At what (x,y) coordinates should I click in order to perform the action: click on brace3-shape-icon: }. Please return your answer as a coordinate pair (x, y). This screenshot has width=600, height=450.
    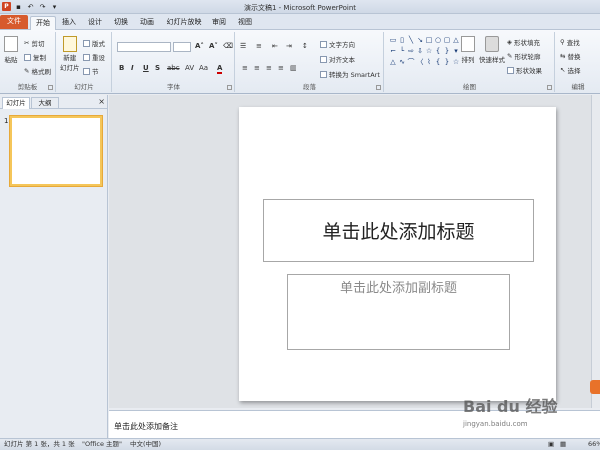
    Looking at the image, I should click on (447, 62).